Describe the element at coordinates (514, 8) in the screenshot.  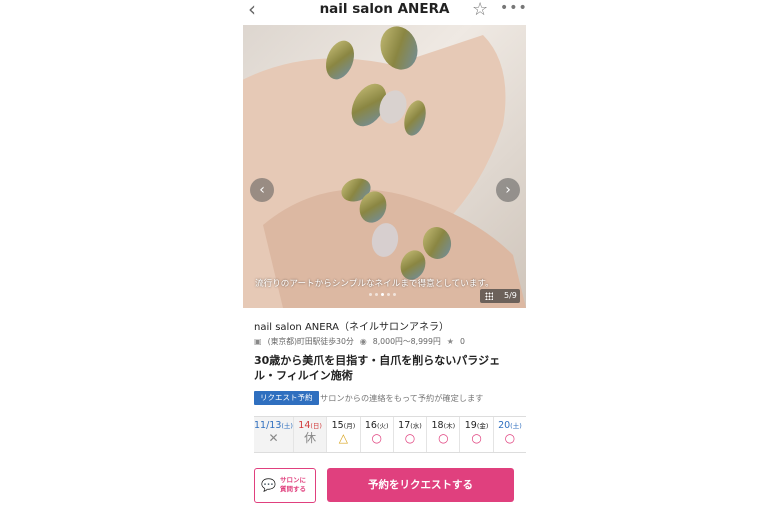
I see `more-icon: •••` at that location.